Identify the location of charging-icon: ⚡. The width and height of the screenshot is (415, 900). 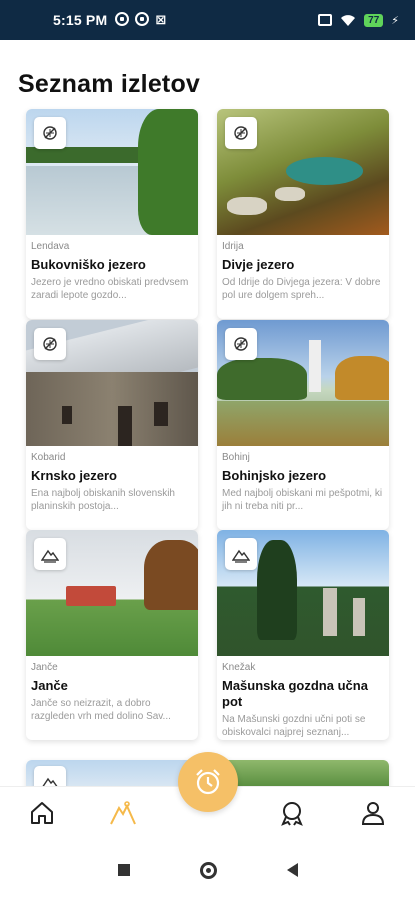
(395, 20).